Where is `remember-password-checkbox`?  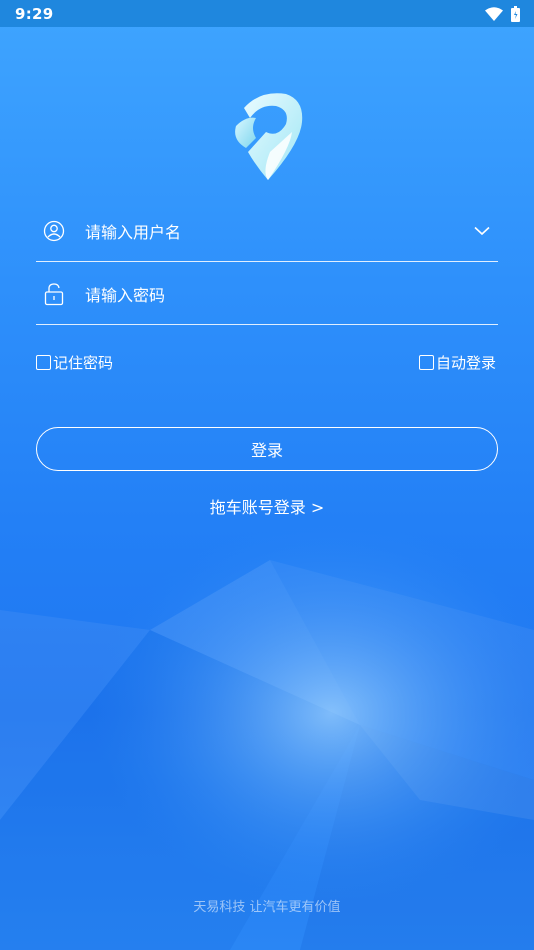
remember-password-checkbox is located at coordinates (43, 362).